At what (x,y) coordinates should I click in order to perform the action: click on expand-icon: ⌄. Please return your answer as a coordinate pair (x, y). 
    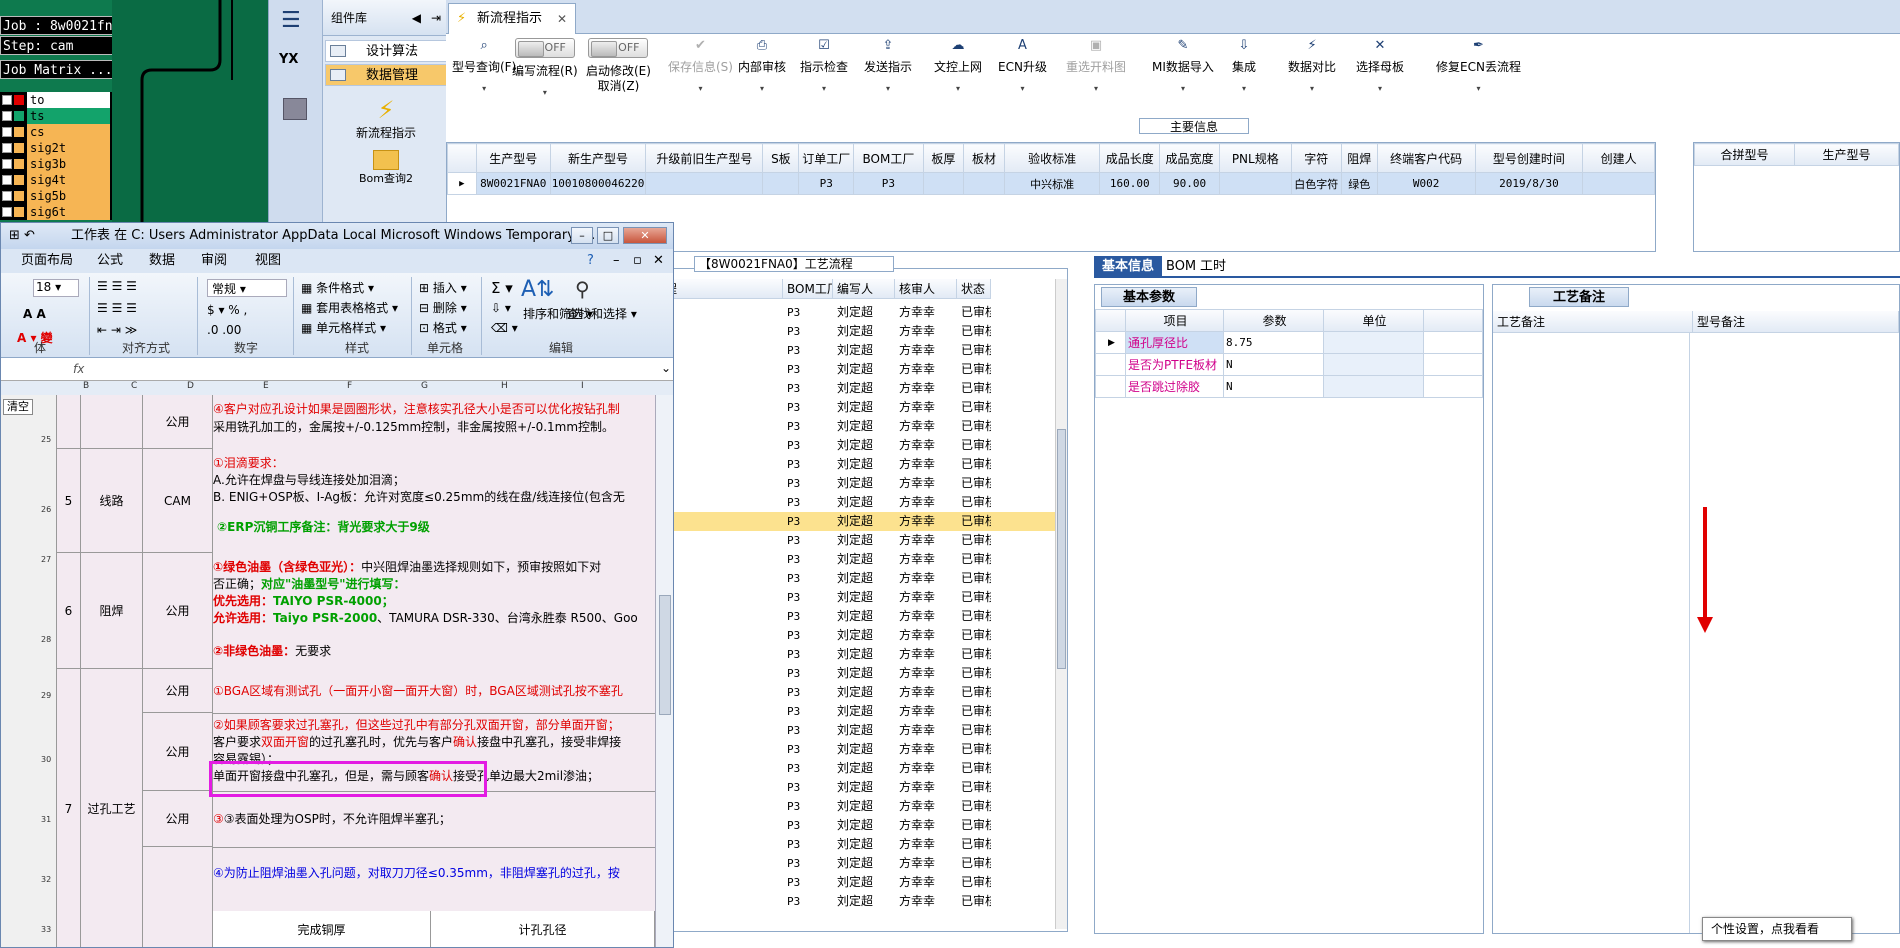
    Looking at the image, I should click on (666, 368).